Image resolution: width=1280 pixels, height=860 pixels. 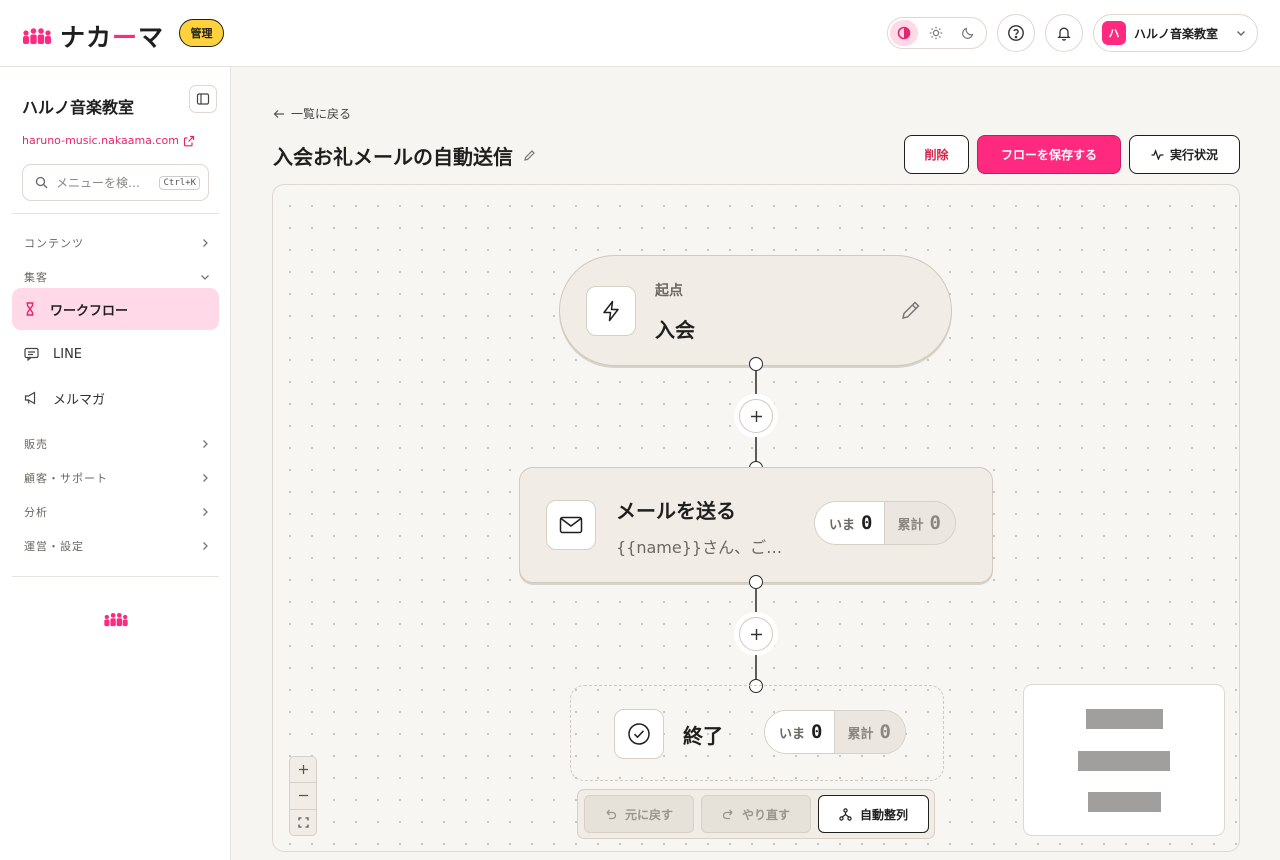 I want to click on end-stats: いま 0 累計 0, so click(x=835, y=732).